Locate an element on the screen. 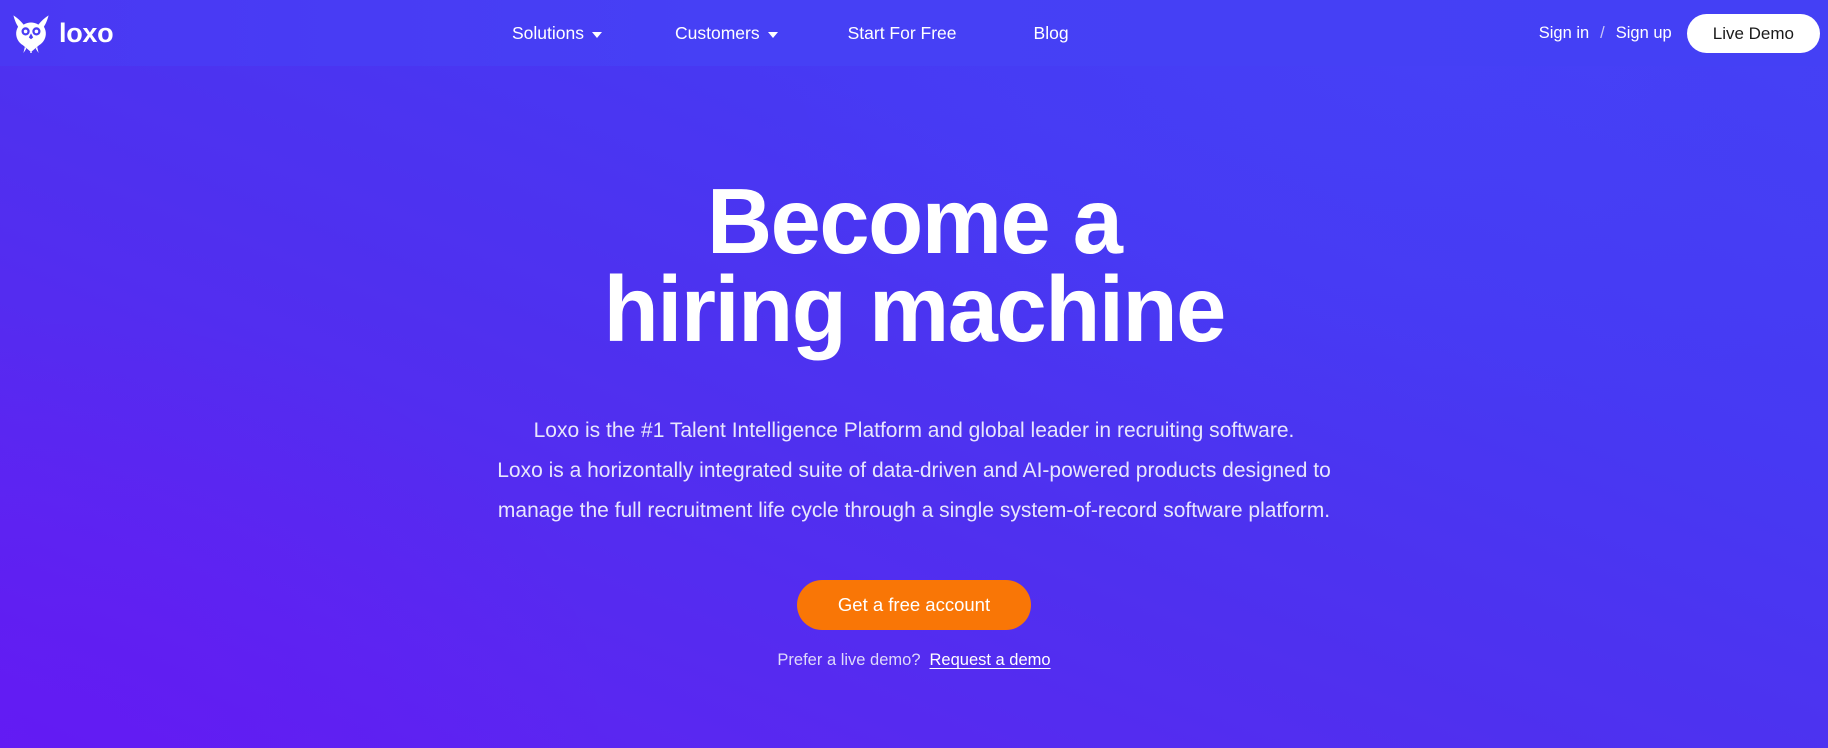 The image size is (1828, 748). owl-icon is located at coordinates (31, 33).